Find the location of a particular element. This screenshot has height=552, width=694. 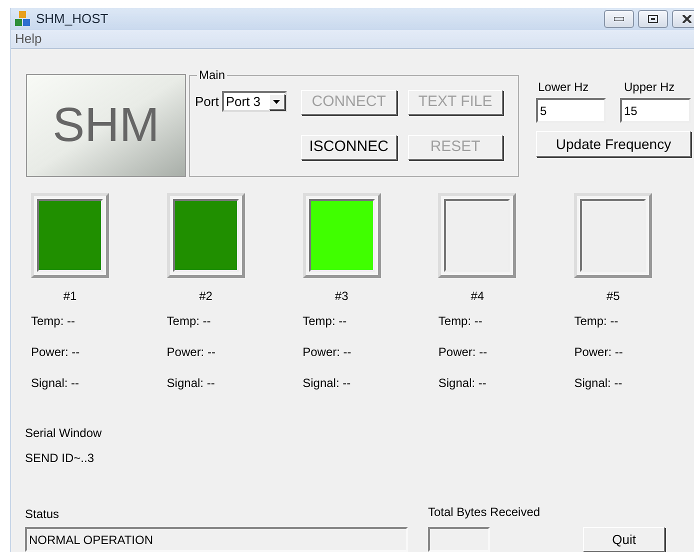

upper-hz-field: 15 is located at coordinates (655, 110).